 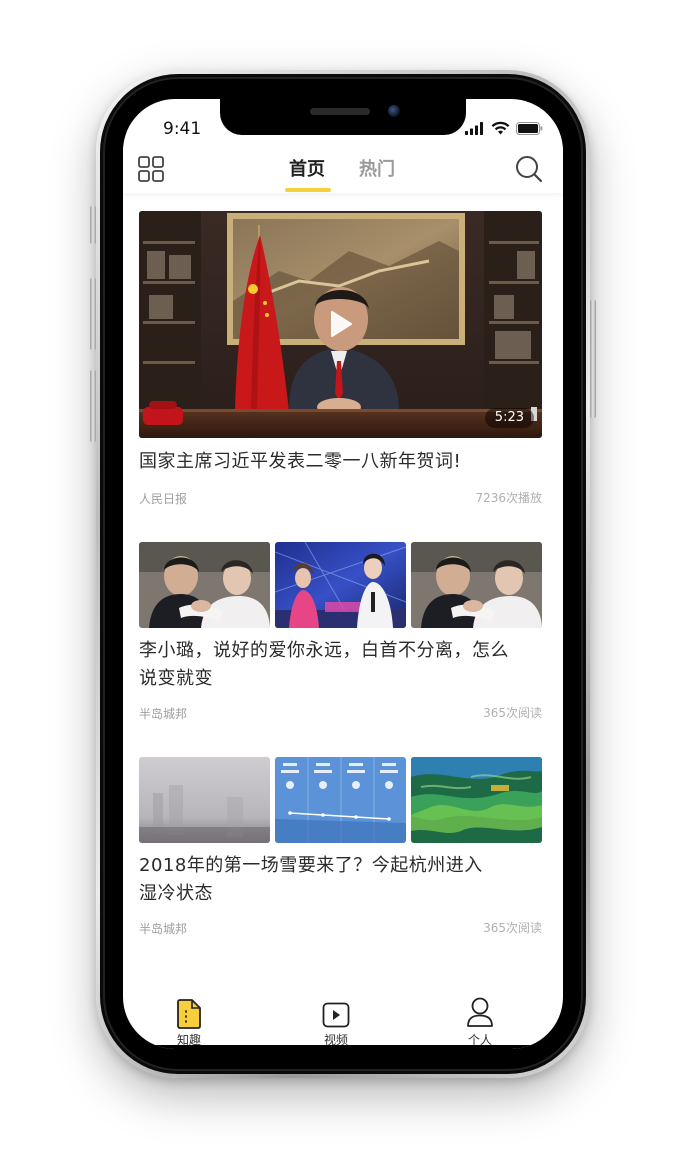 I want to click on video-thumbnail: 5:23, so click(x=340, y=324).